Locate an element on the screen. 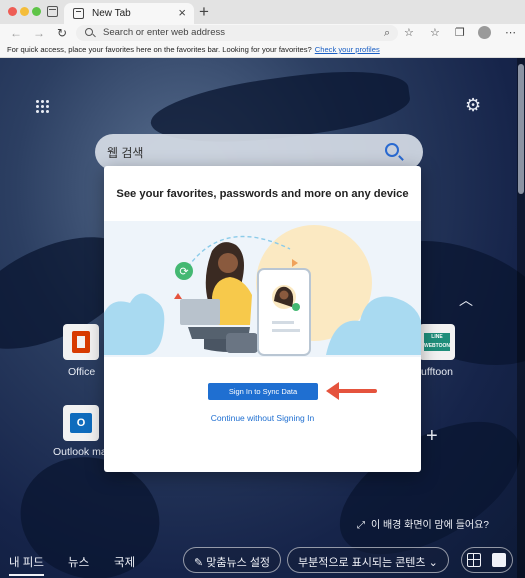  tab-world: 국제 is located at coordinates (124, 562).